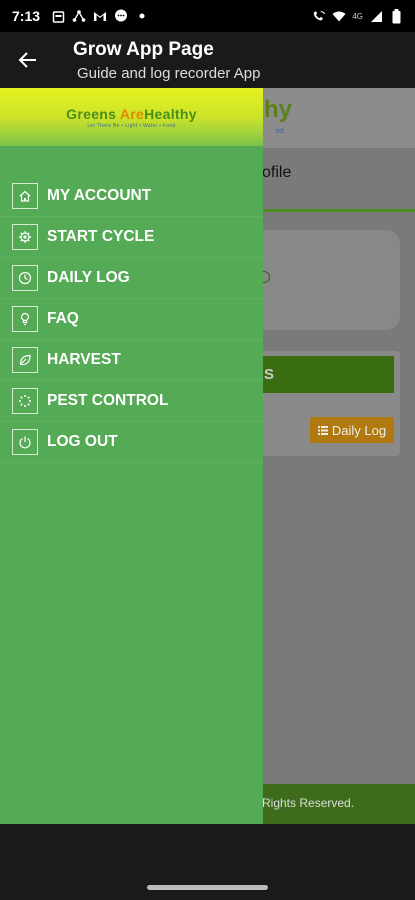  Describe the element at coordinates (101, 236) in the screenshot. I see `menu-item-label: START CYCLE` at that location.